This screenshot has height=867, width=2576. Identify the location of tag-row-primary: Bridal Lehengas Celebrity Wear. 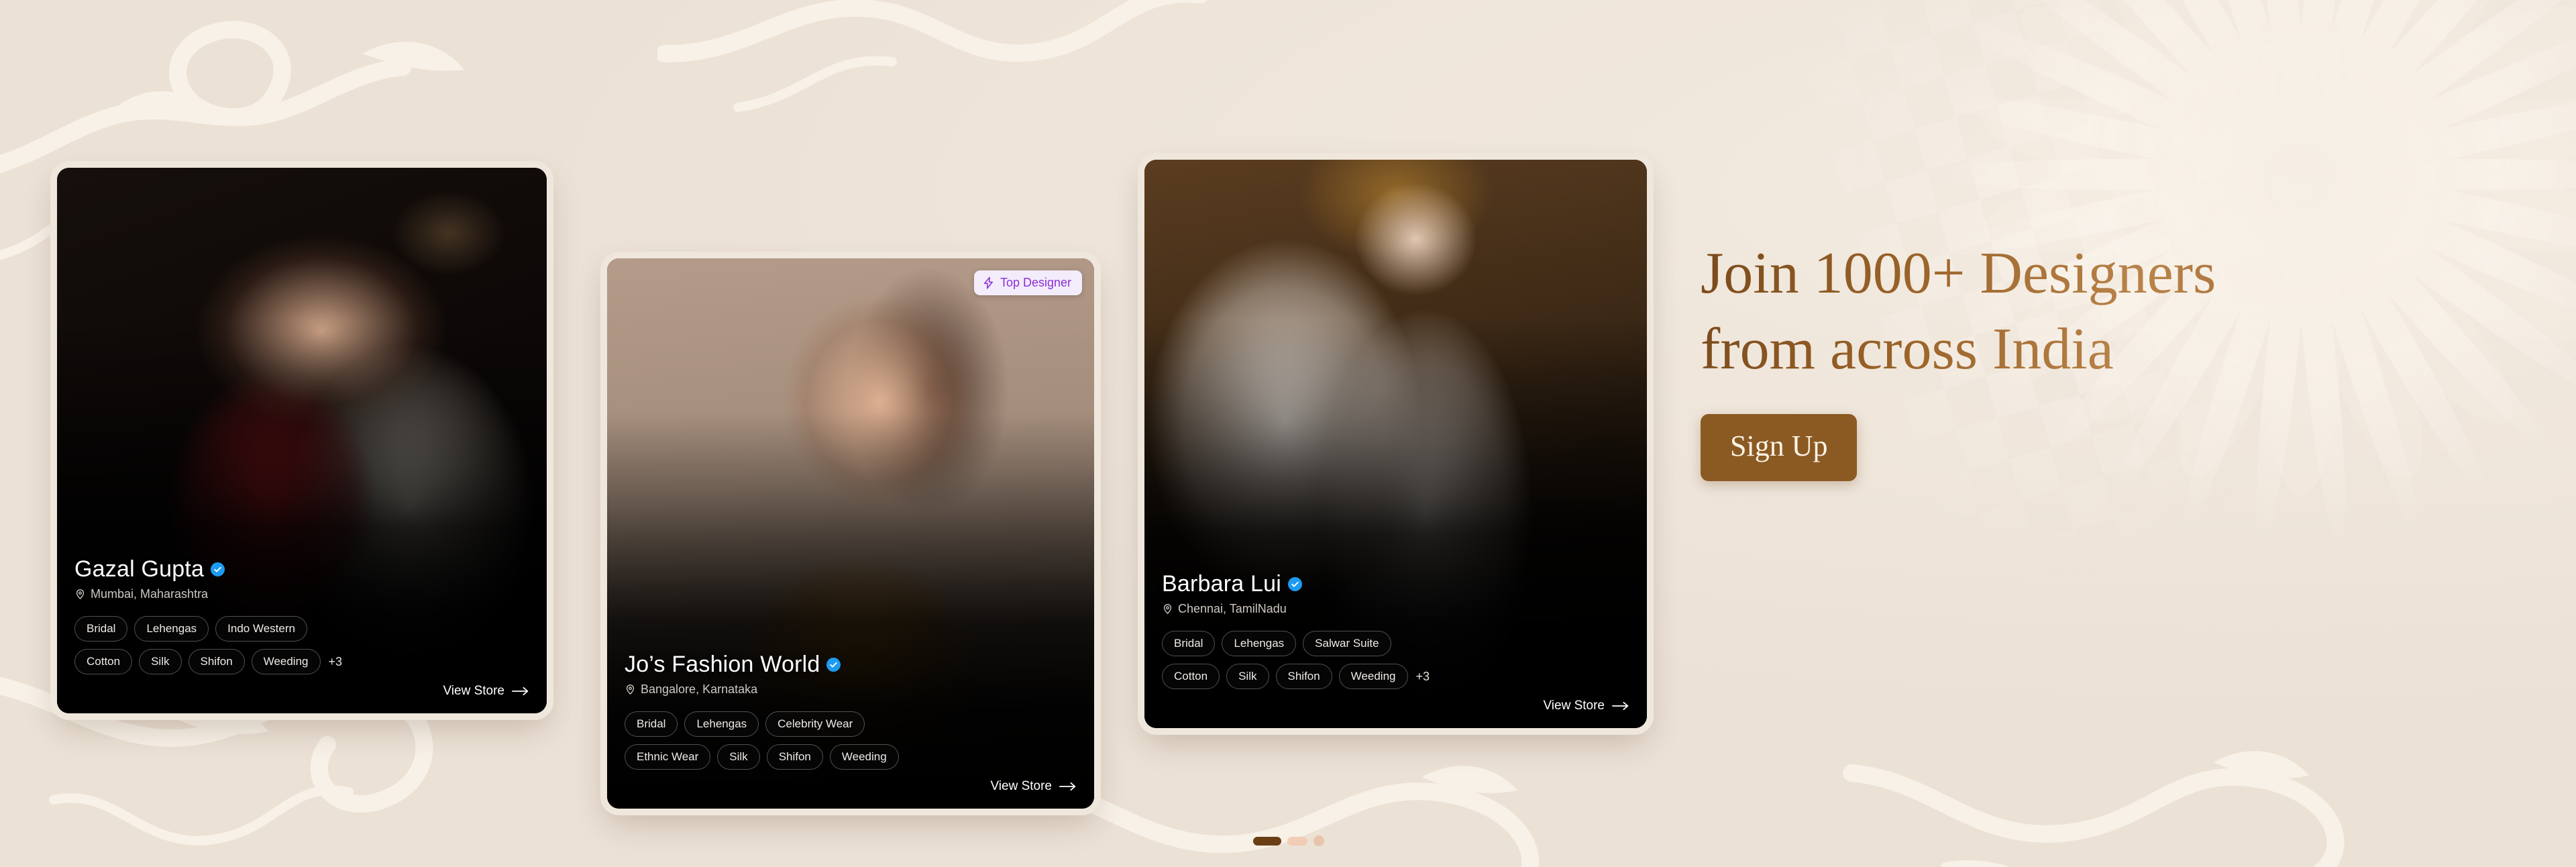
(851, 724).